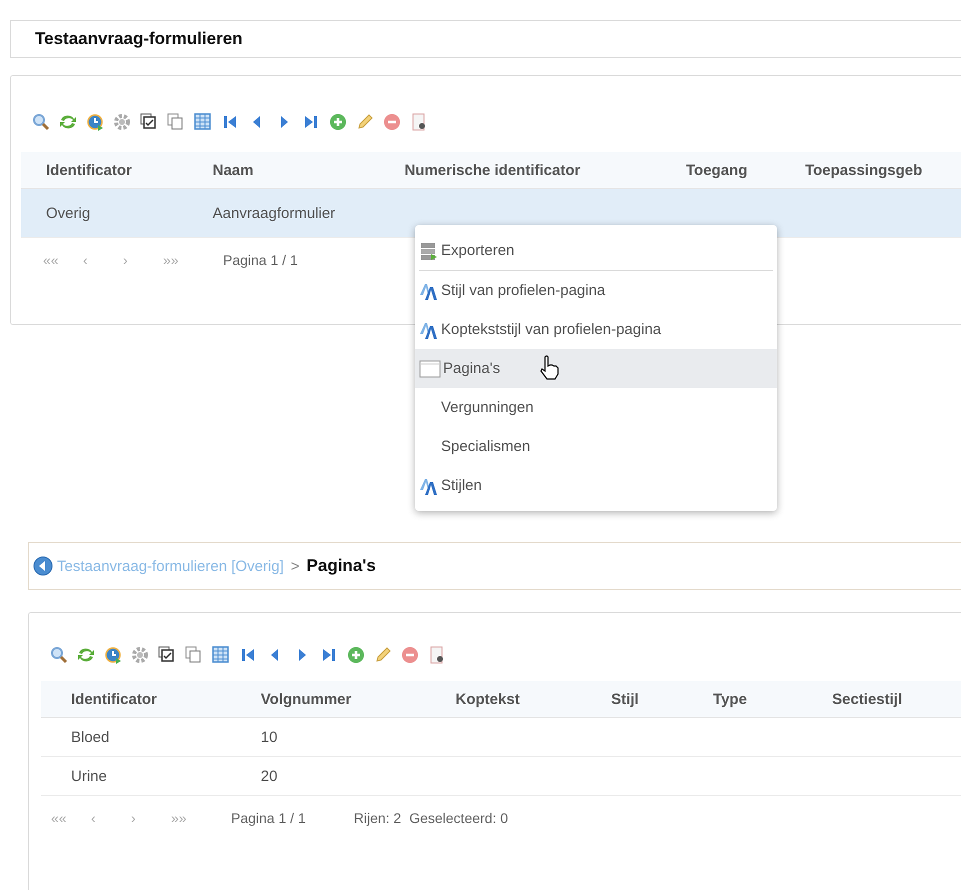  I want to click on breadcrumb-current: Pagina's, so click(341, 566).